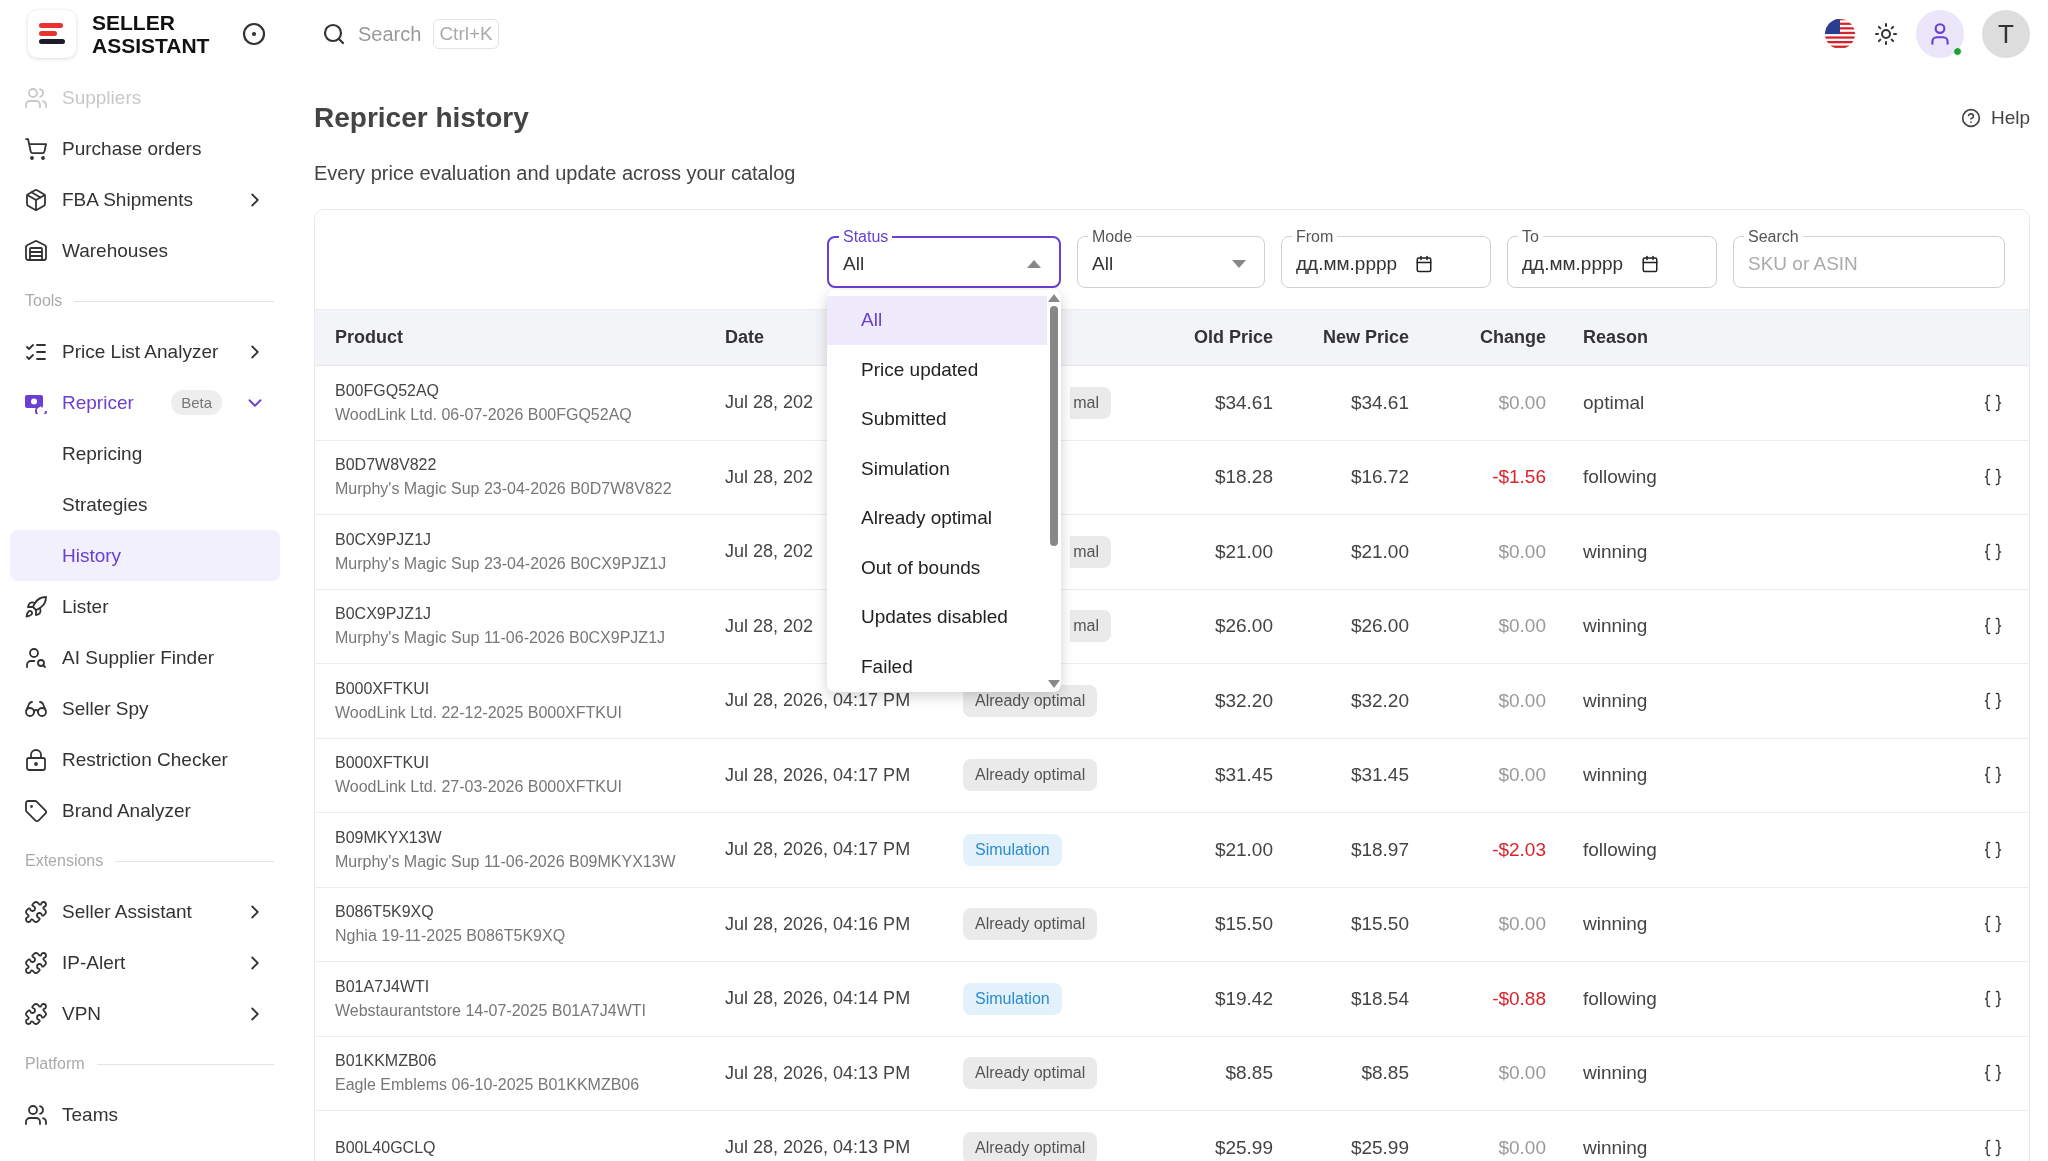 The height and width of the screenshot is (1161, 2048). I want to click on select-field: Status All, so click(944, 257).